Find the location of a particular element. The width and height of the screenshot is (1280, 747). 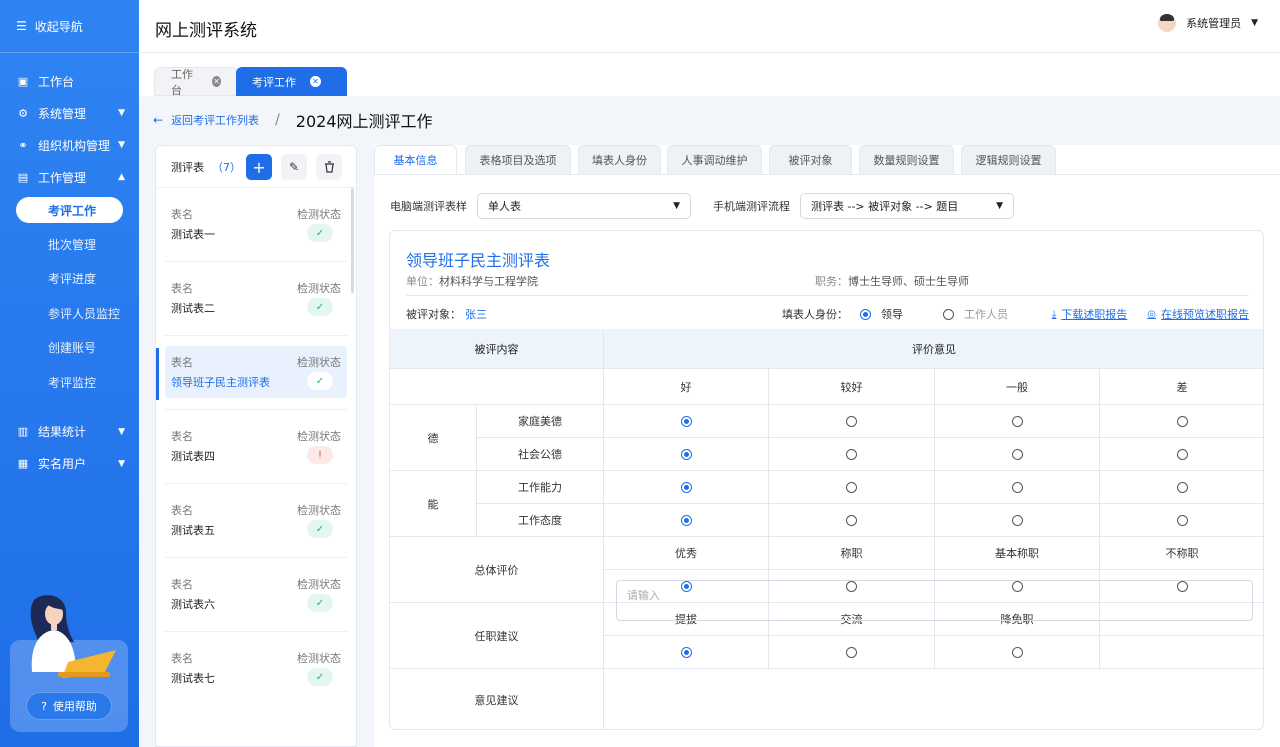

target-name: 张三 is located at coordinates (476, 314).